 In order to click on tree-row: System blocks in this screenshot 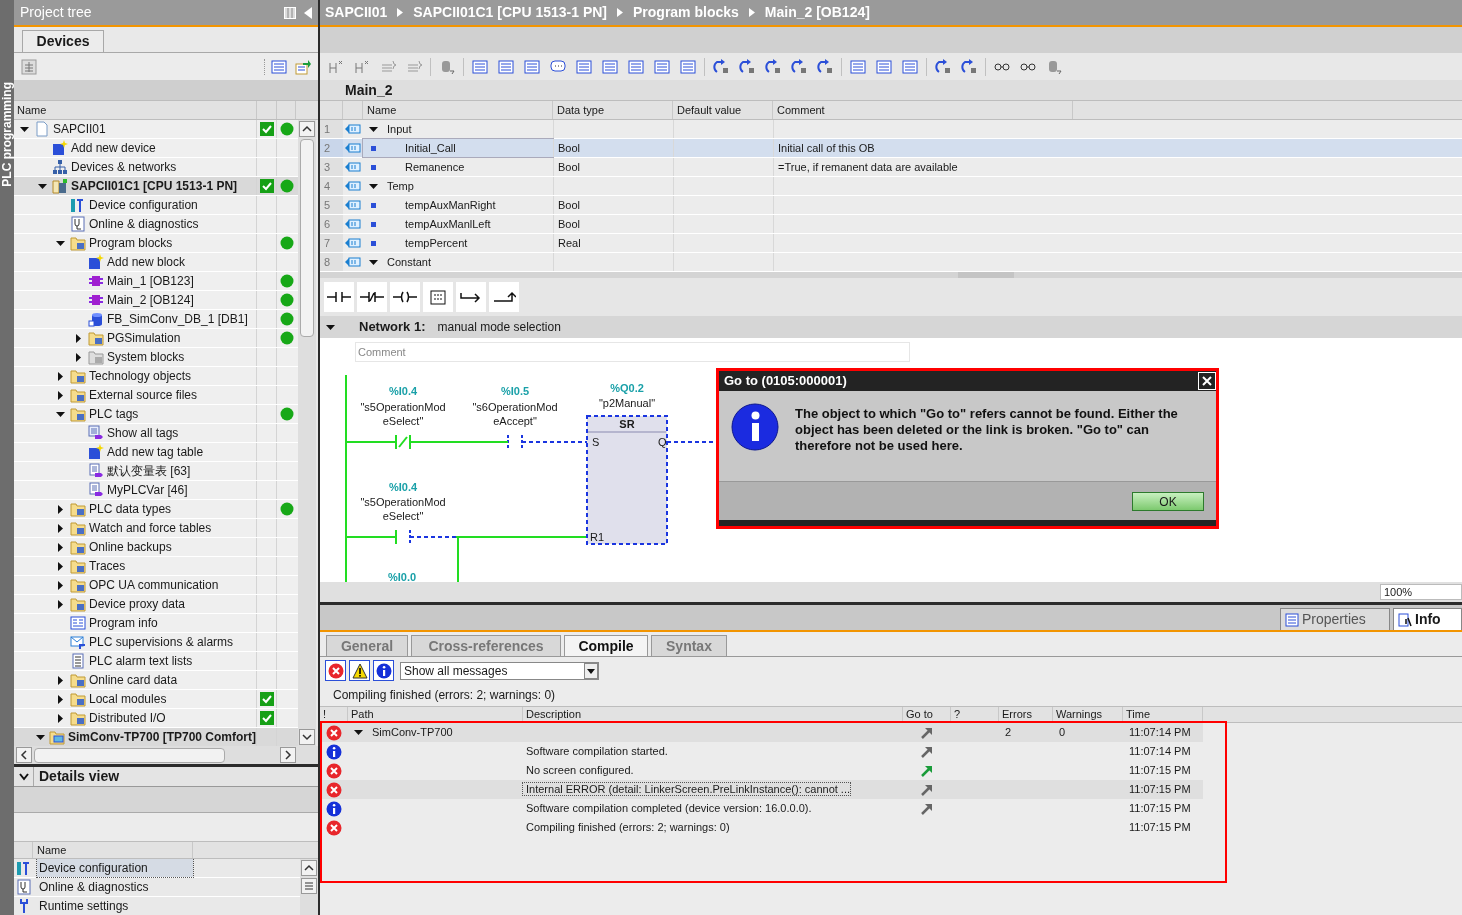, I will do `click(156, 357)`.